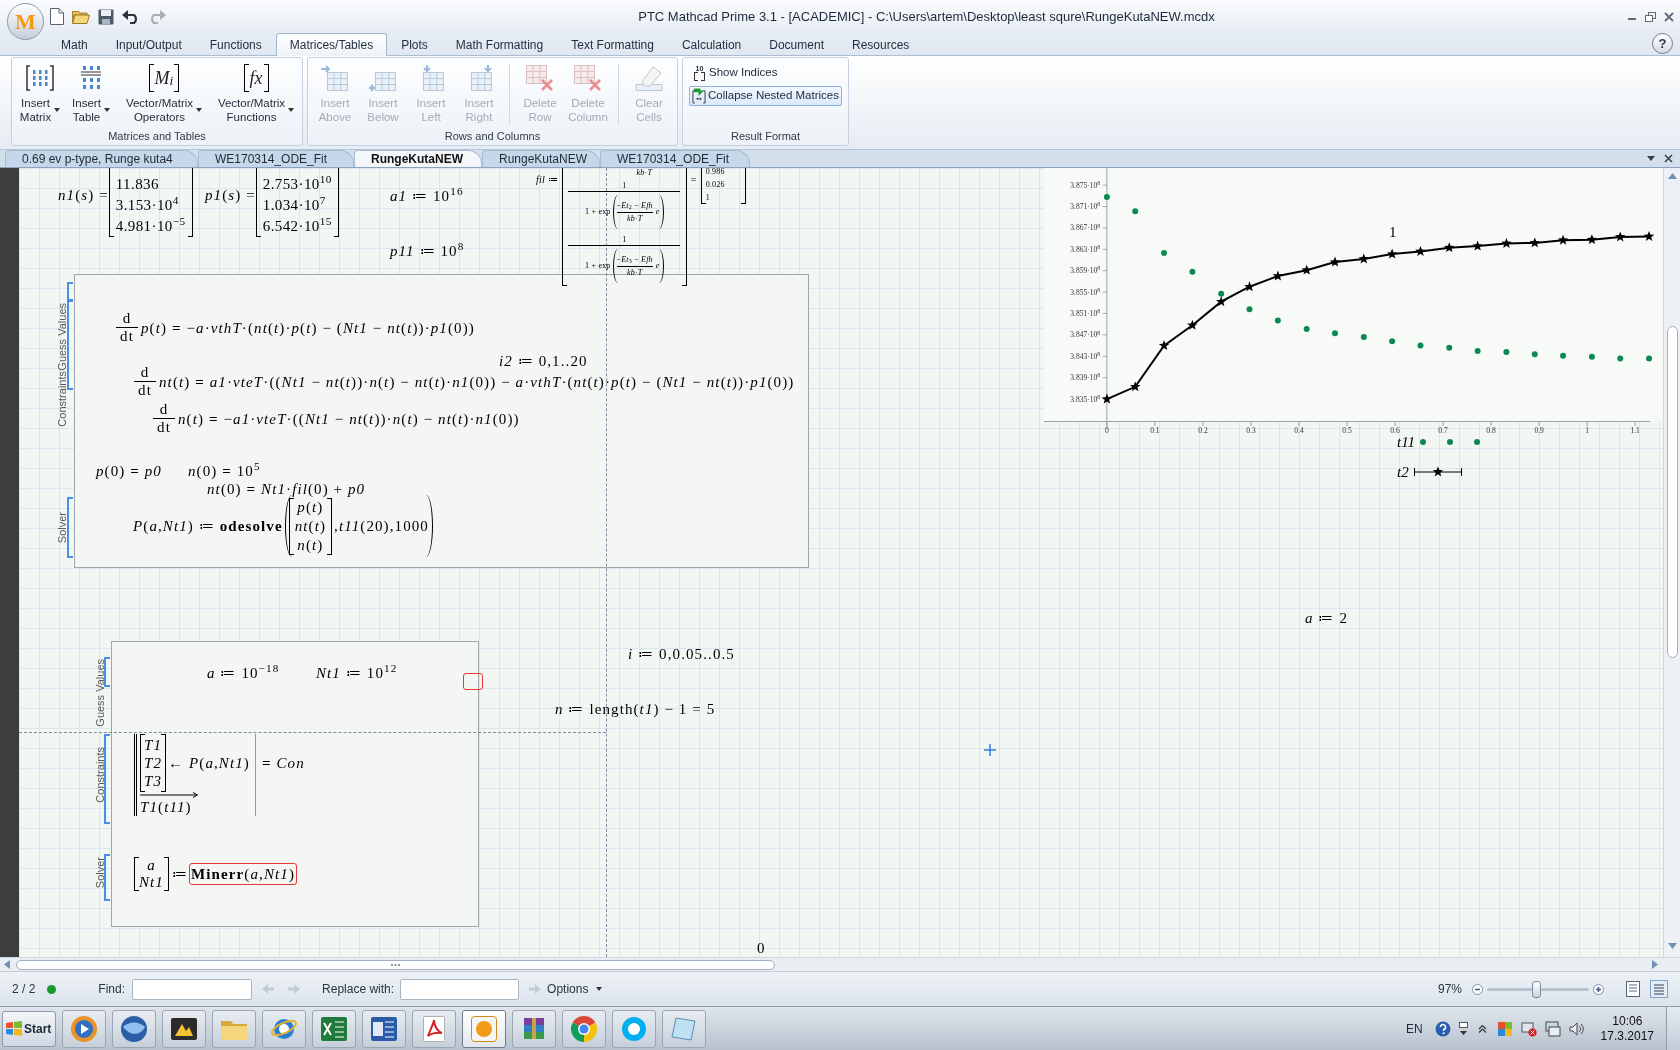  I want to click on math-expression: n(0) = 10$^{5}$, so click(224, 471).